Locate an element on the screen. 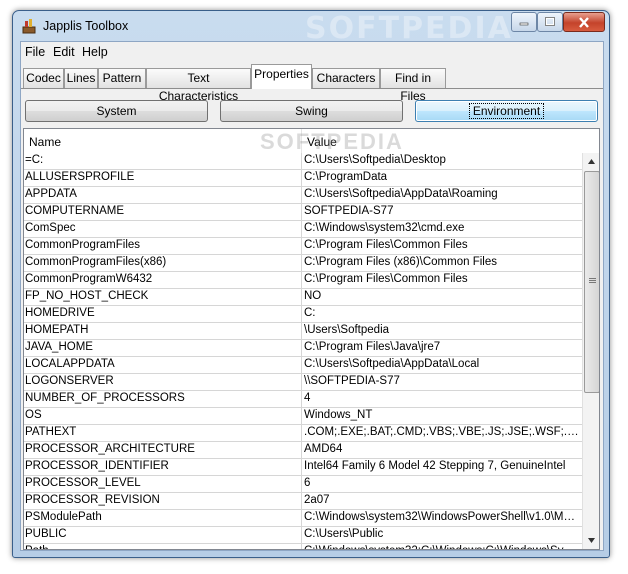 The image size is (628, 574). grip-icon is located at coordinates (592, 278).